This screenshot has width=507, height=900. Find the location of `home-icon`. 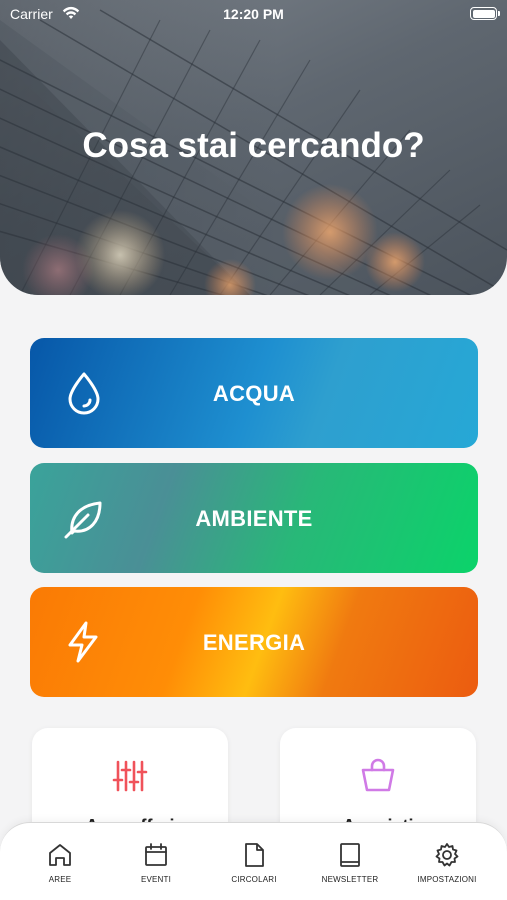

home-icon is located at coordinates (60, 855).